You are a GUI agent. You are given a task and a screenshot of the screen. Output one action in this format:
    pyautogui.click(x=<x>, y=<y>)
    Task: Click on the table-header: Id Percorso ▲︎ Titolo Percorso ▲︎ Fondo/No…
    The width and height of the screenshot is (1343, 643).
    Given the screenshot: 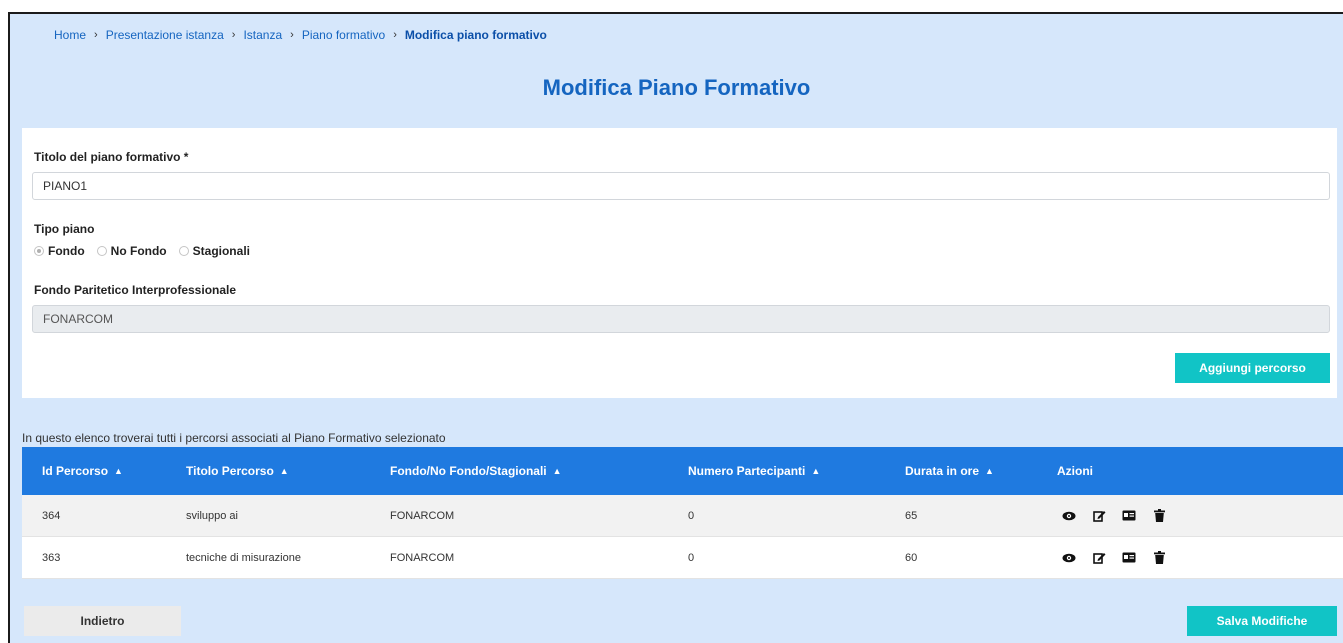 What is the action you would take?
    pyautogui.click(x=682, y=471)
    